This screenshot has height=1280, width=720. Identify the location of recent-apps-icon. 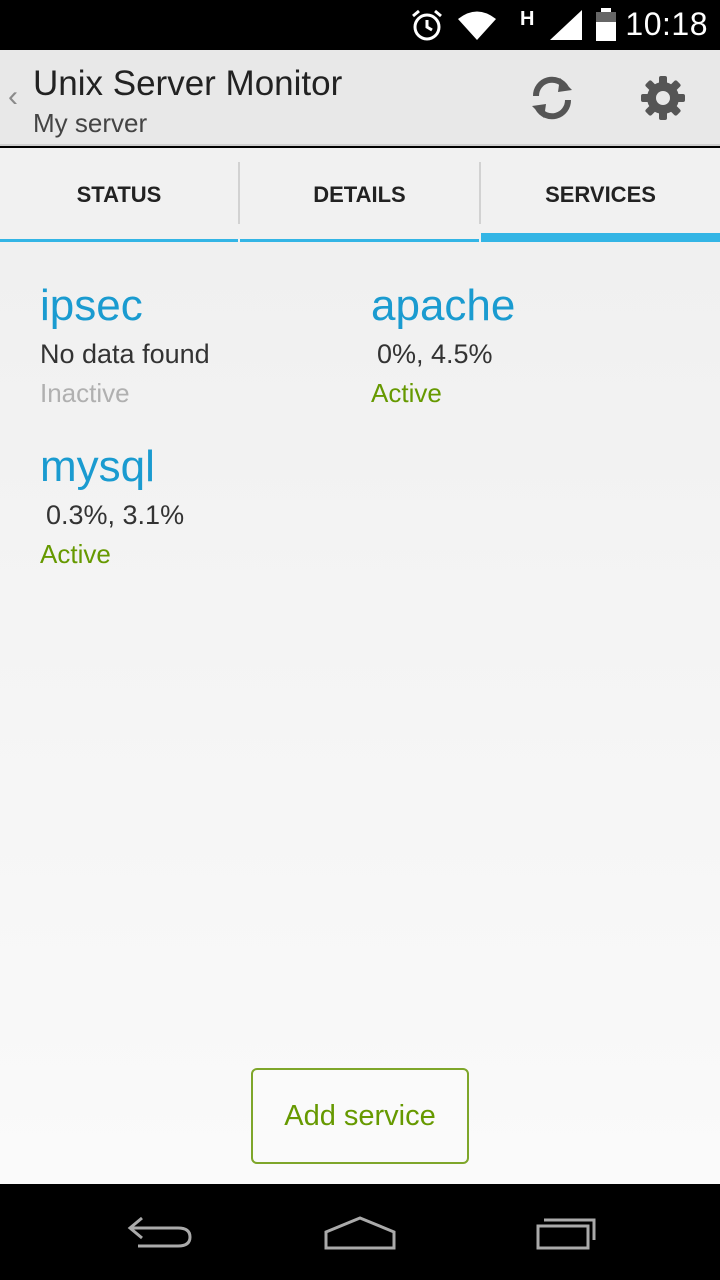
(566, 1234).